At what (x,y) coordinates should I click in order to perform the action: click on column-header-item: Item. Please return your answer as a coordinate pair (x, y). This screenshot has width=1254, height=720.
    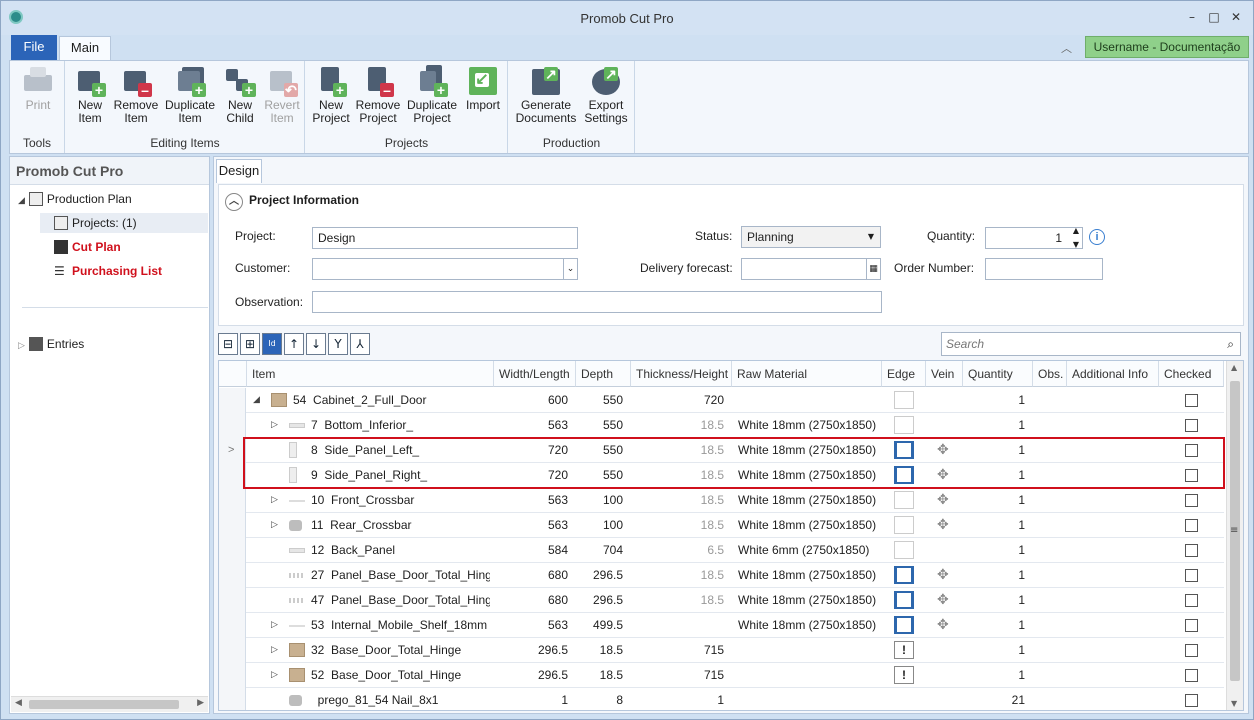
    Looking at the image, I should click on (370, 374).